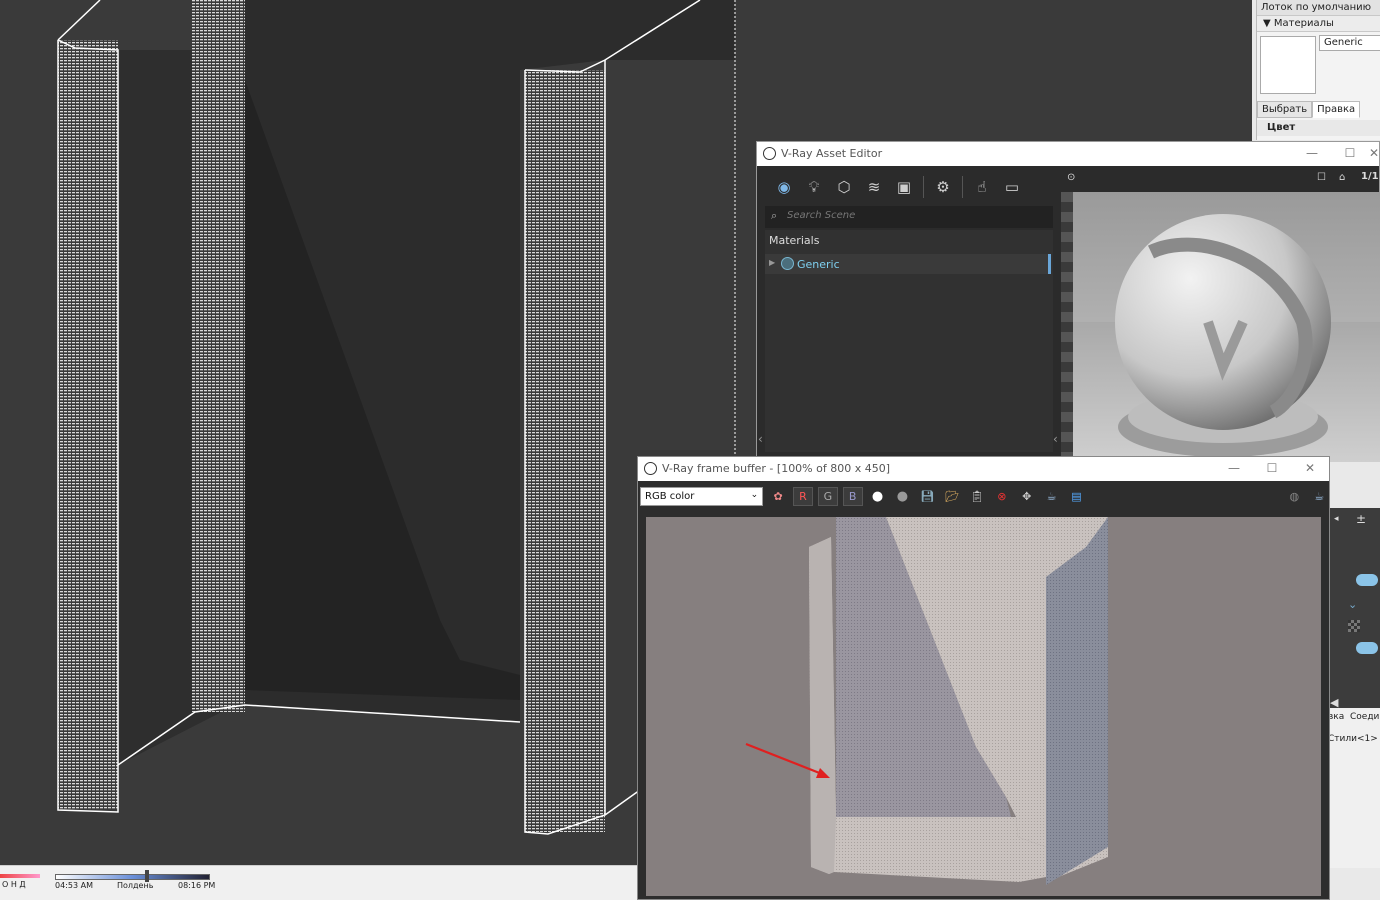 The height and width of the screenshot is (900, 1380). I want to click on lights-icon: 💡︎, so click(814, 187).